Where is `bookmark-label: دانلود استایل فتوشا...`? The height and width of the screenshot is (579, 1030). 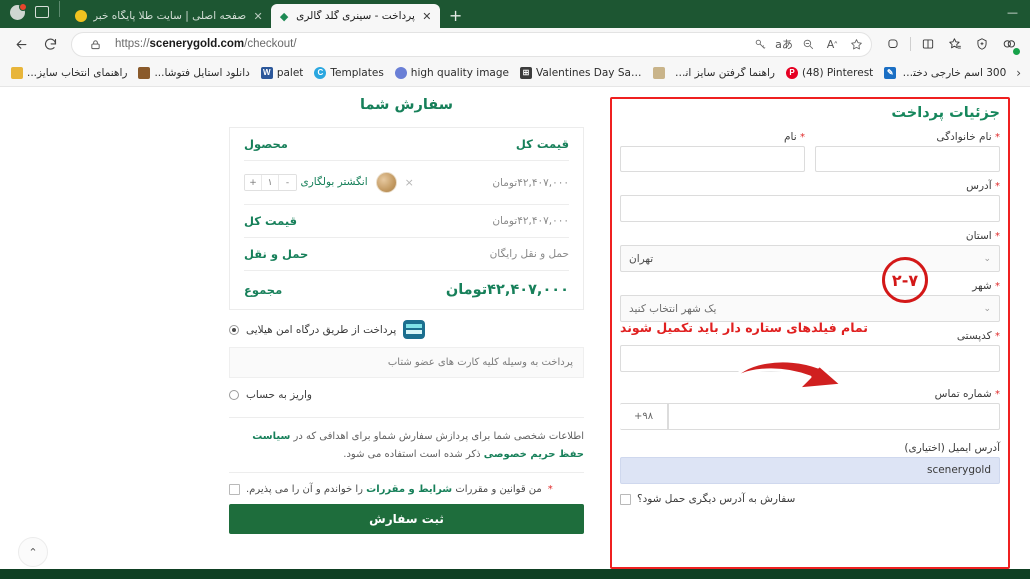
bookmark-label: دانلود استایل فتوشا... is located at coordinates (202, 73).